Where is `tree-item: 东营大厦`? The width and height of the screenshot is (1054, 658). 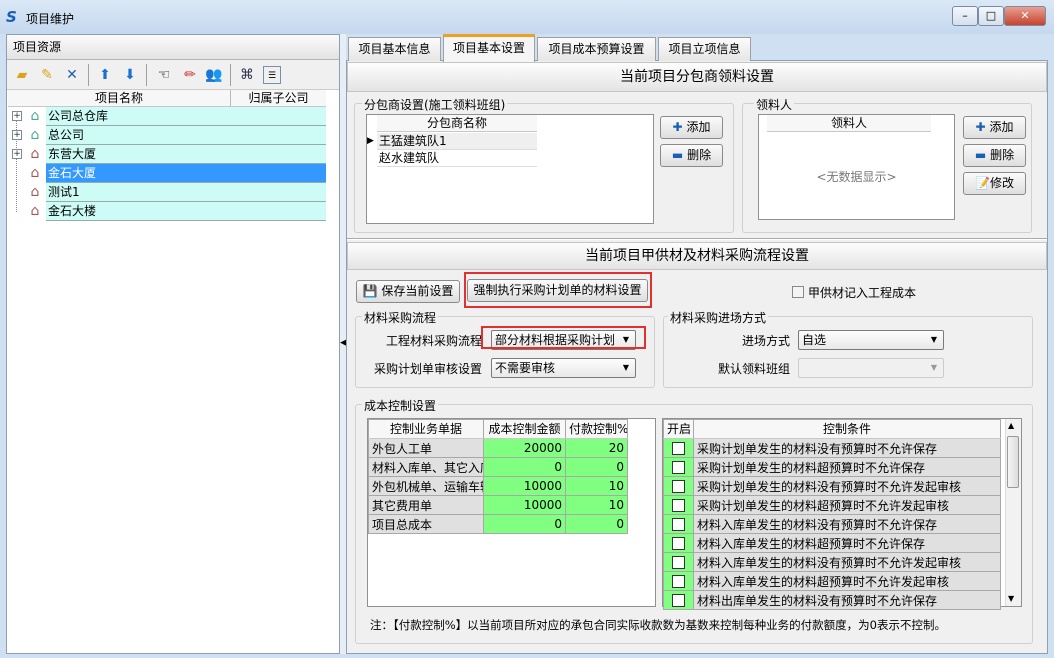
tree-item: 东营大厦 is located at coordinates (186, 154).